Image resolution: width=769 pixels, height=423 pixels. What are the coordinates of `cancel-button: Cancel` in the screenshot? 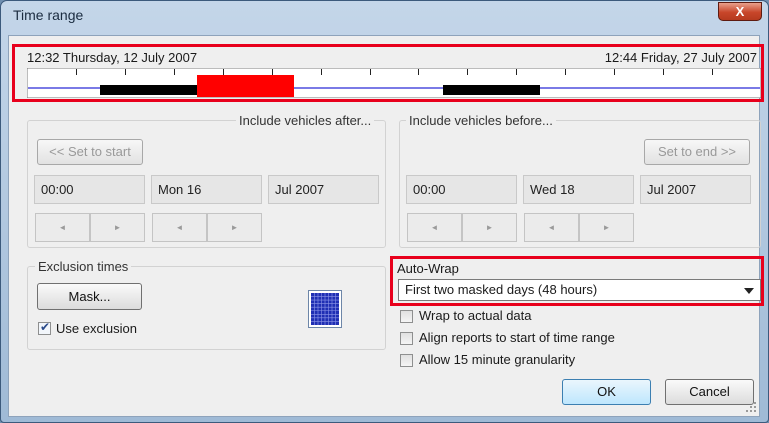 It's located at (709, 392).